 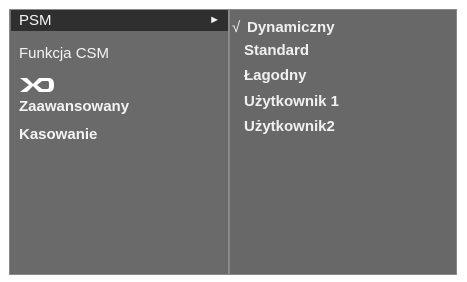 I want to click on option-uzytkownik-1: Użytkownik 1, so click(x=291, y=101).